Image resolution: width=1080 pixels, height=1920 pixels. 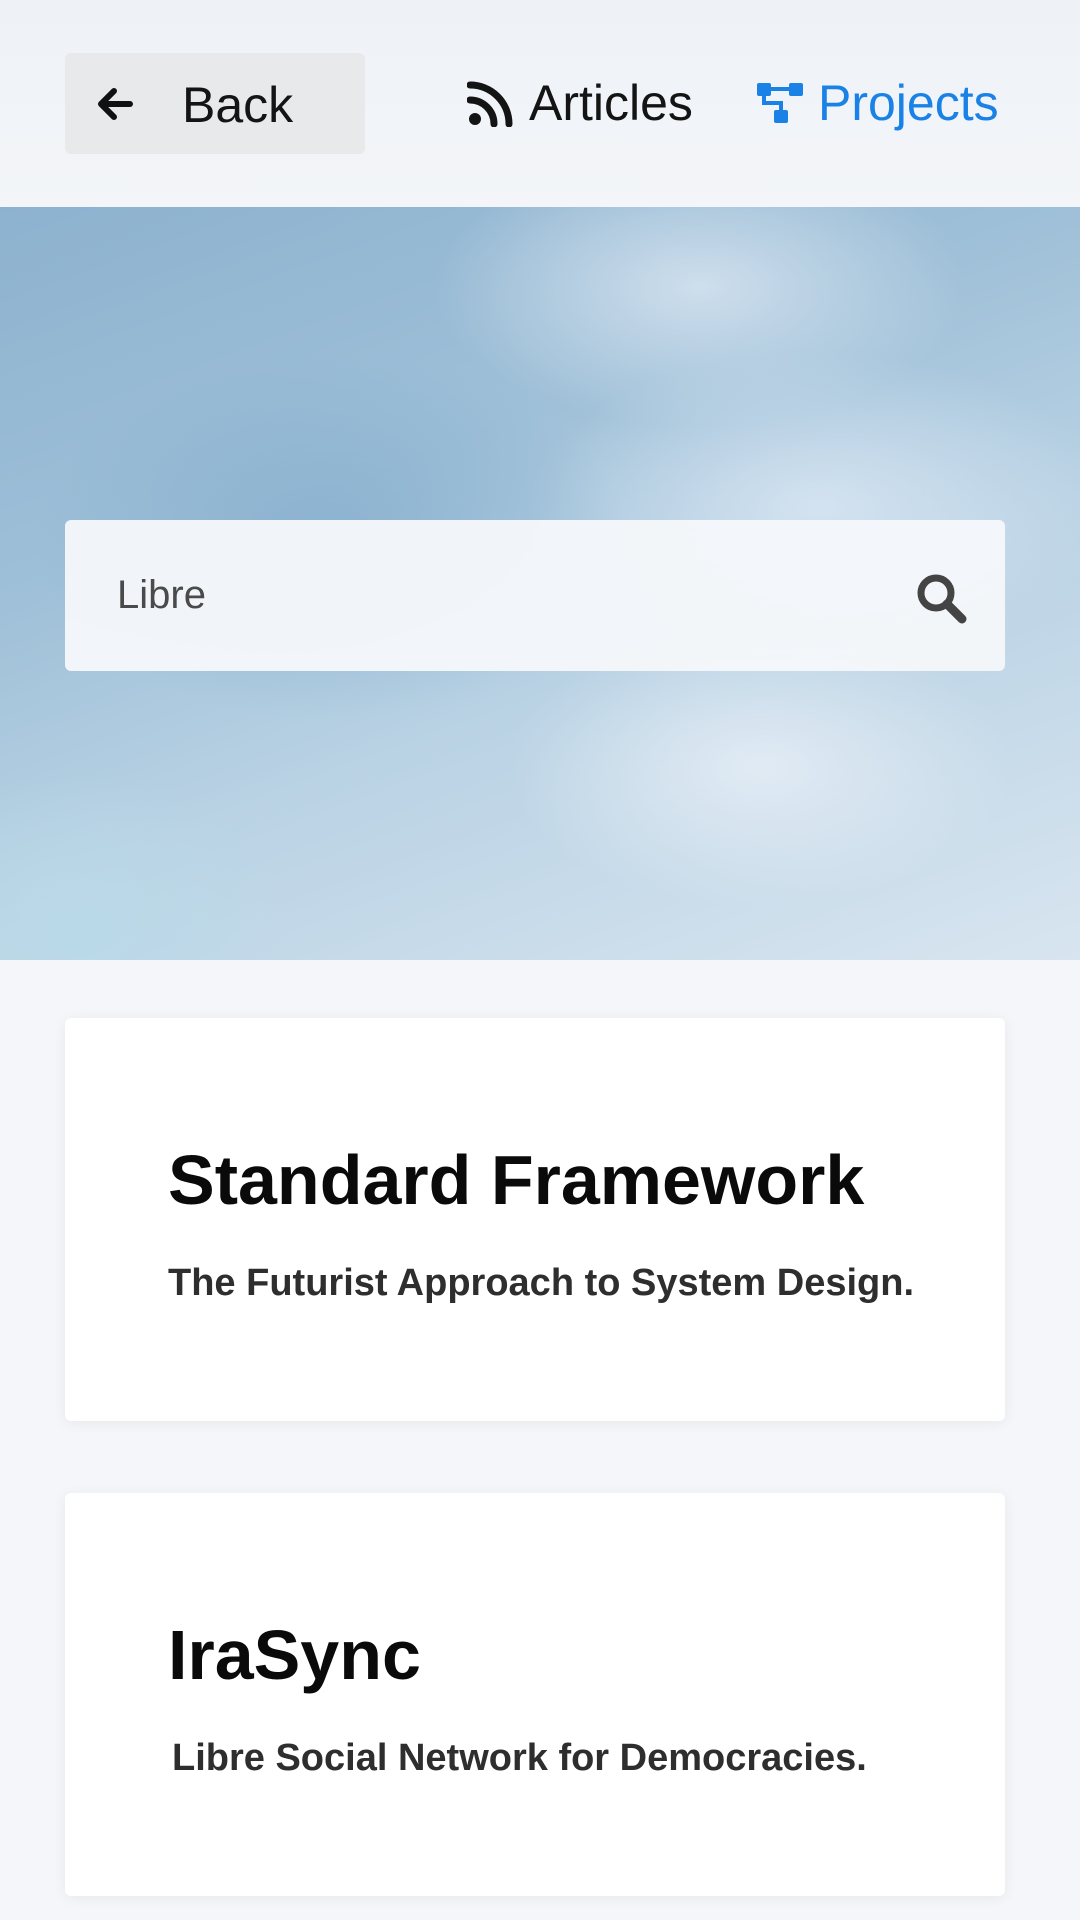 I want to click on rss-icon, so click(x=490, y=104).